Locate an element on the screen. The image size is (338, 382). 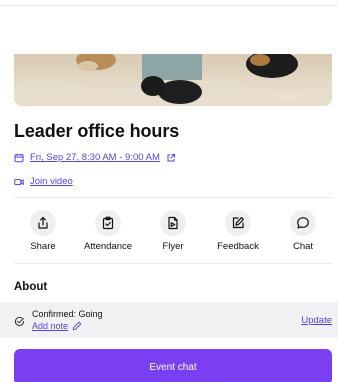
pencil-square-icon is located at coordinates (238, 223).